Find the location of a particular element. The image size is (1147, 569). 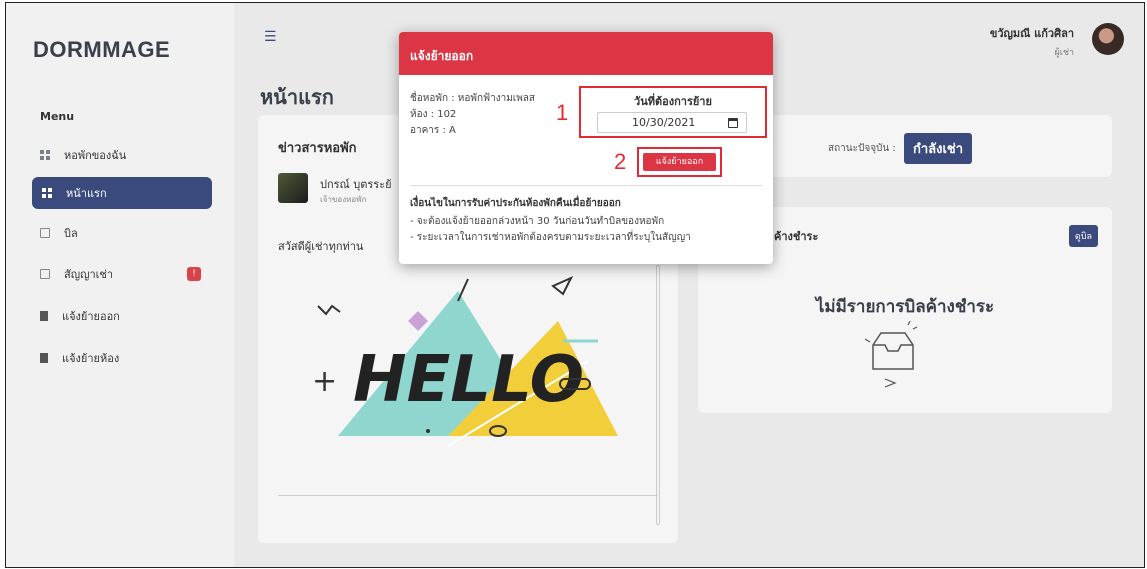

empty-bill-message: ไม่มีรายการบิลค้างชำระ is located at coordinates (905, 307).